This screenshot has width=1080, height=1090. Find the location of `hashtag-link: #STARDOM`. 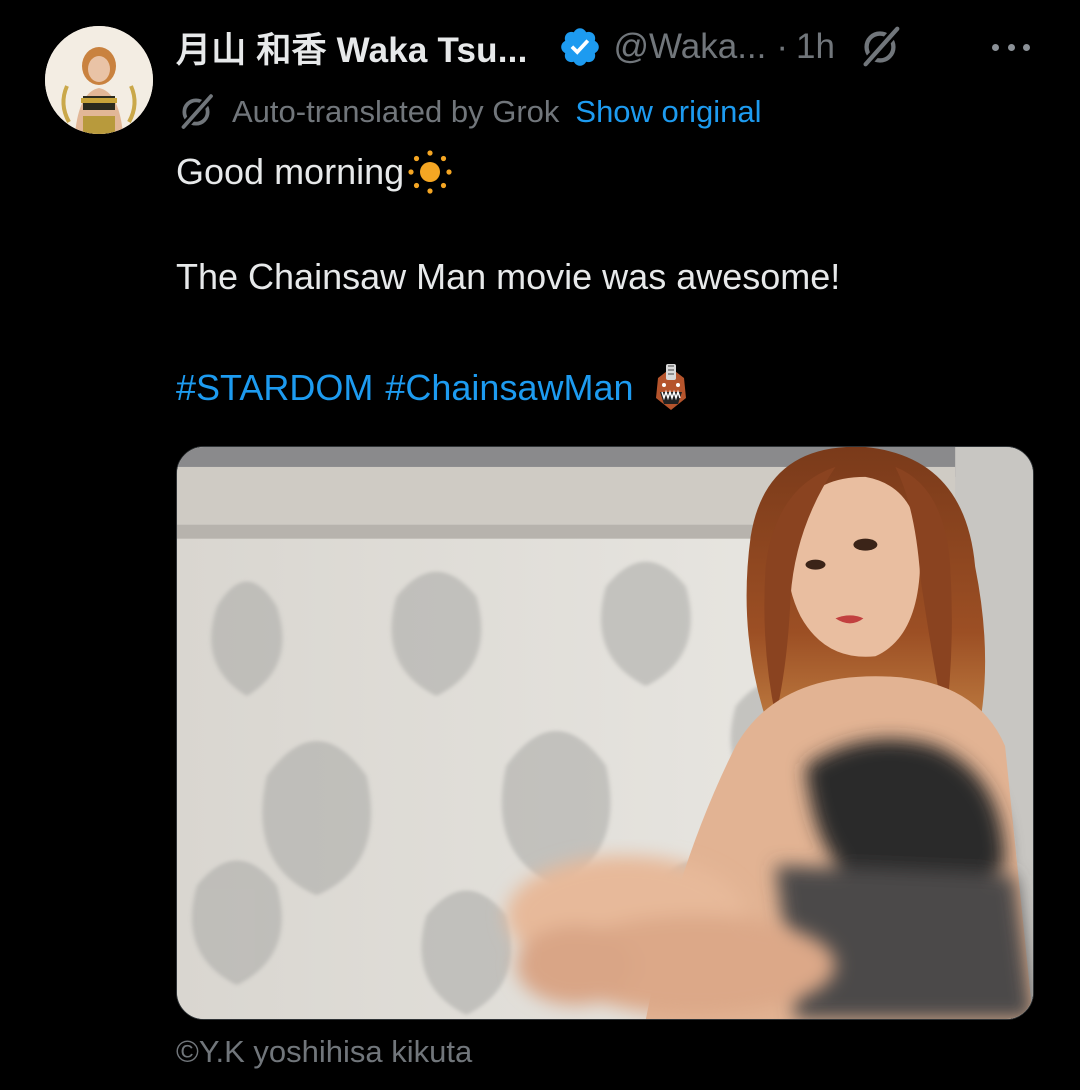

hashtag-link: #STARDOM is located at coordinates (274, 388).